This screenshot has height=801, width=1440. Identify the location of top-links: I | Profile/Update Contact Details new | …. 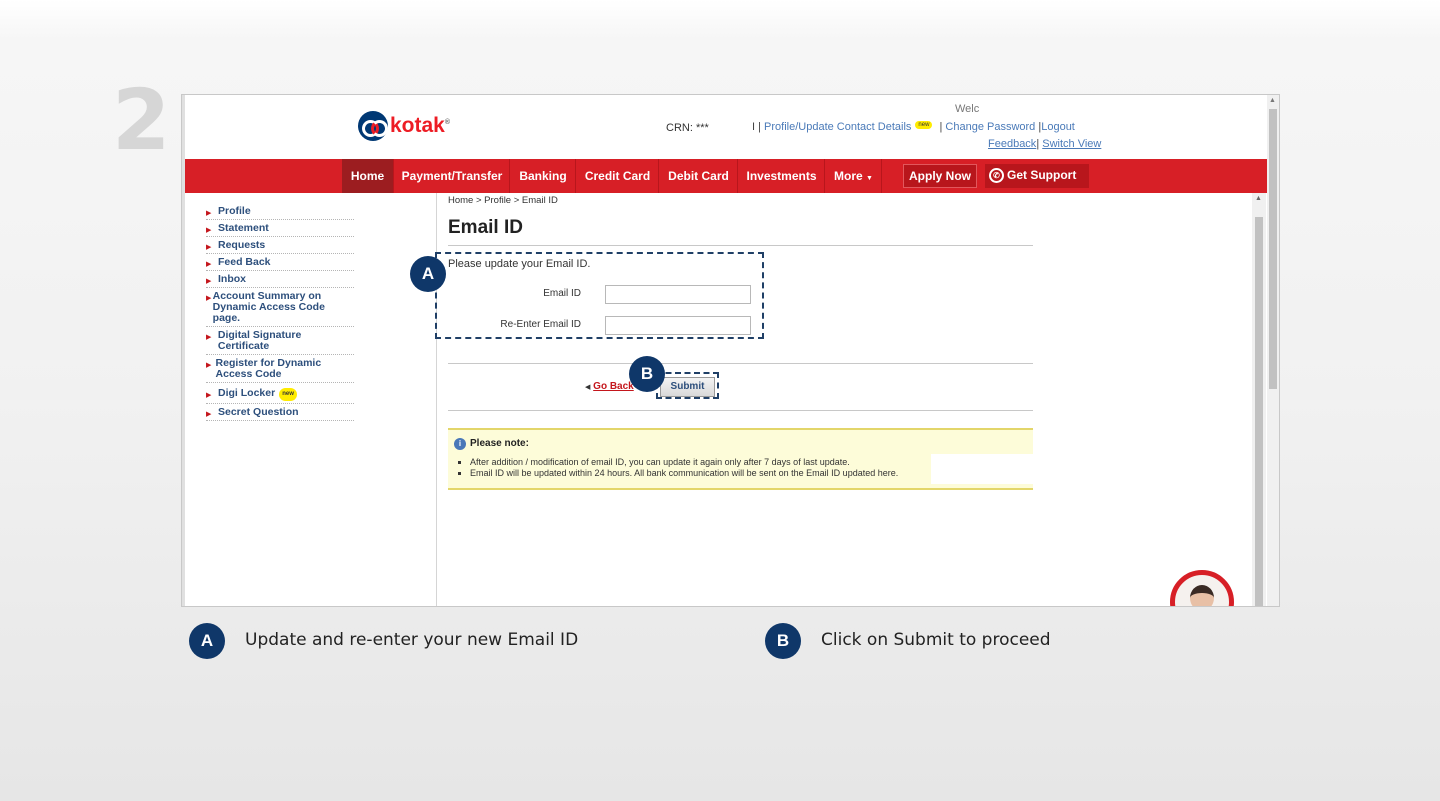
(913, 127).